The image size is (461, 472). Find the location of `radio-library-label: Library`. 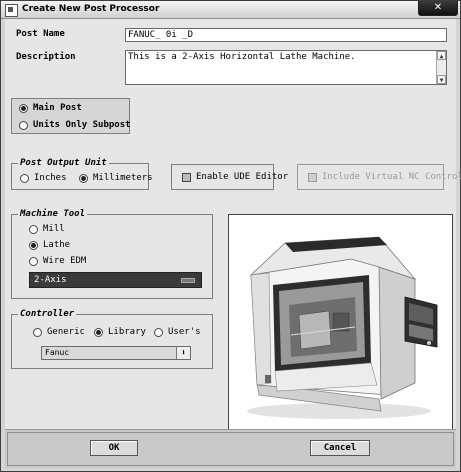

radio-library-label: Library is located at coordinates (127, 332).